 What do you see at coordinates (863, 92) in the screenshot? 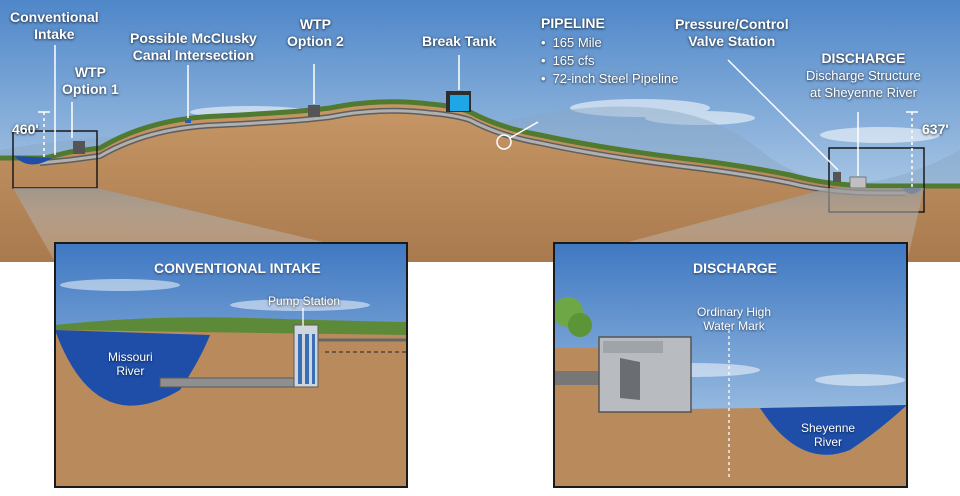
I see `label-line: at Sheyenne River` at bounding box center [863, 92].